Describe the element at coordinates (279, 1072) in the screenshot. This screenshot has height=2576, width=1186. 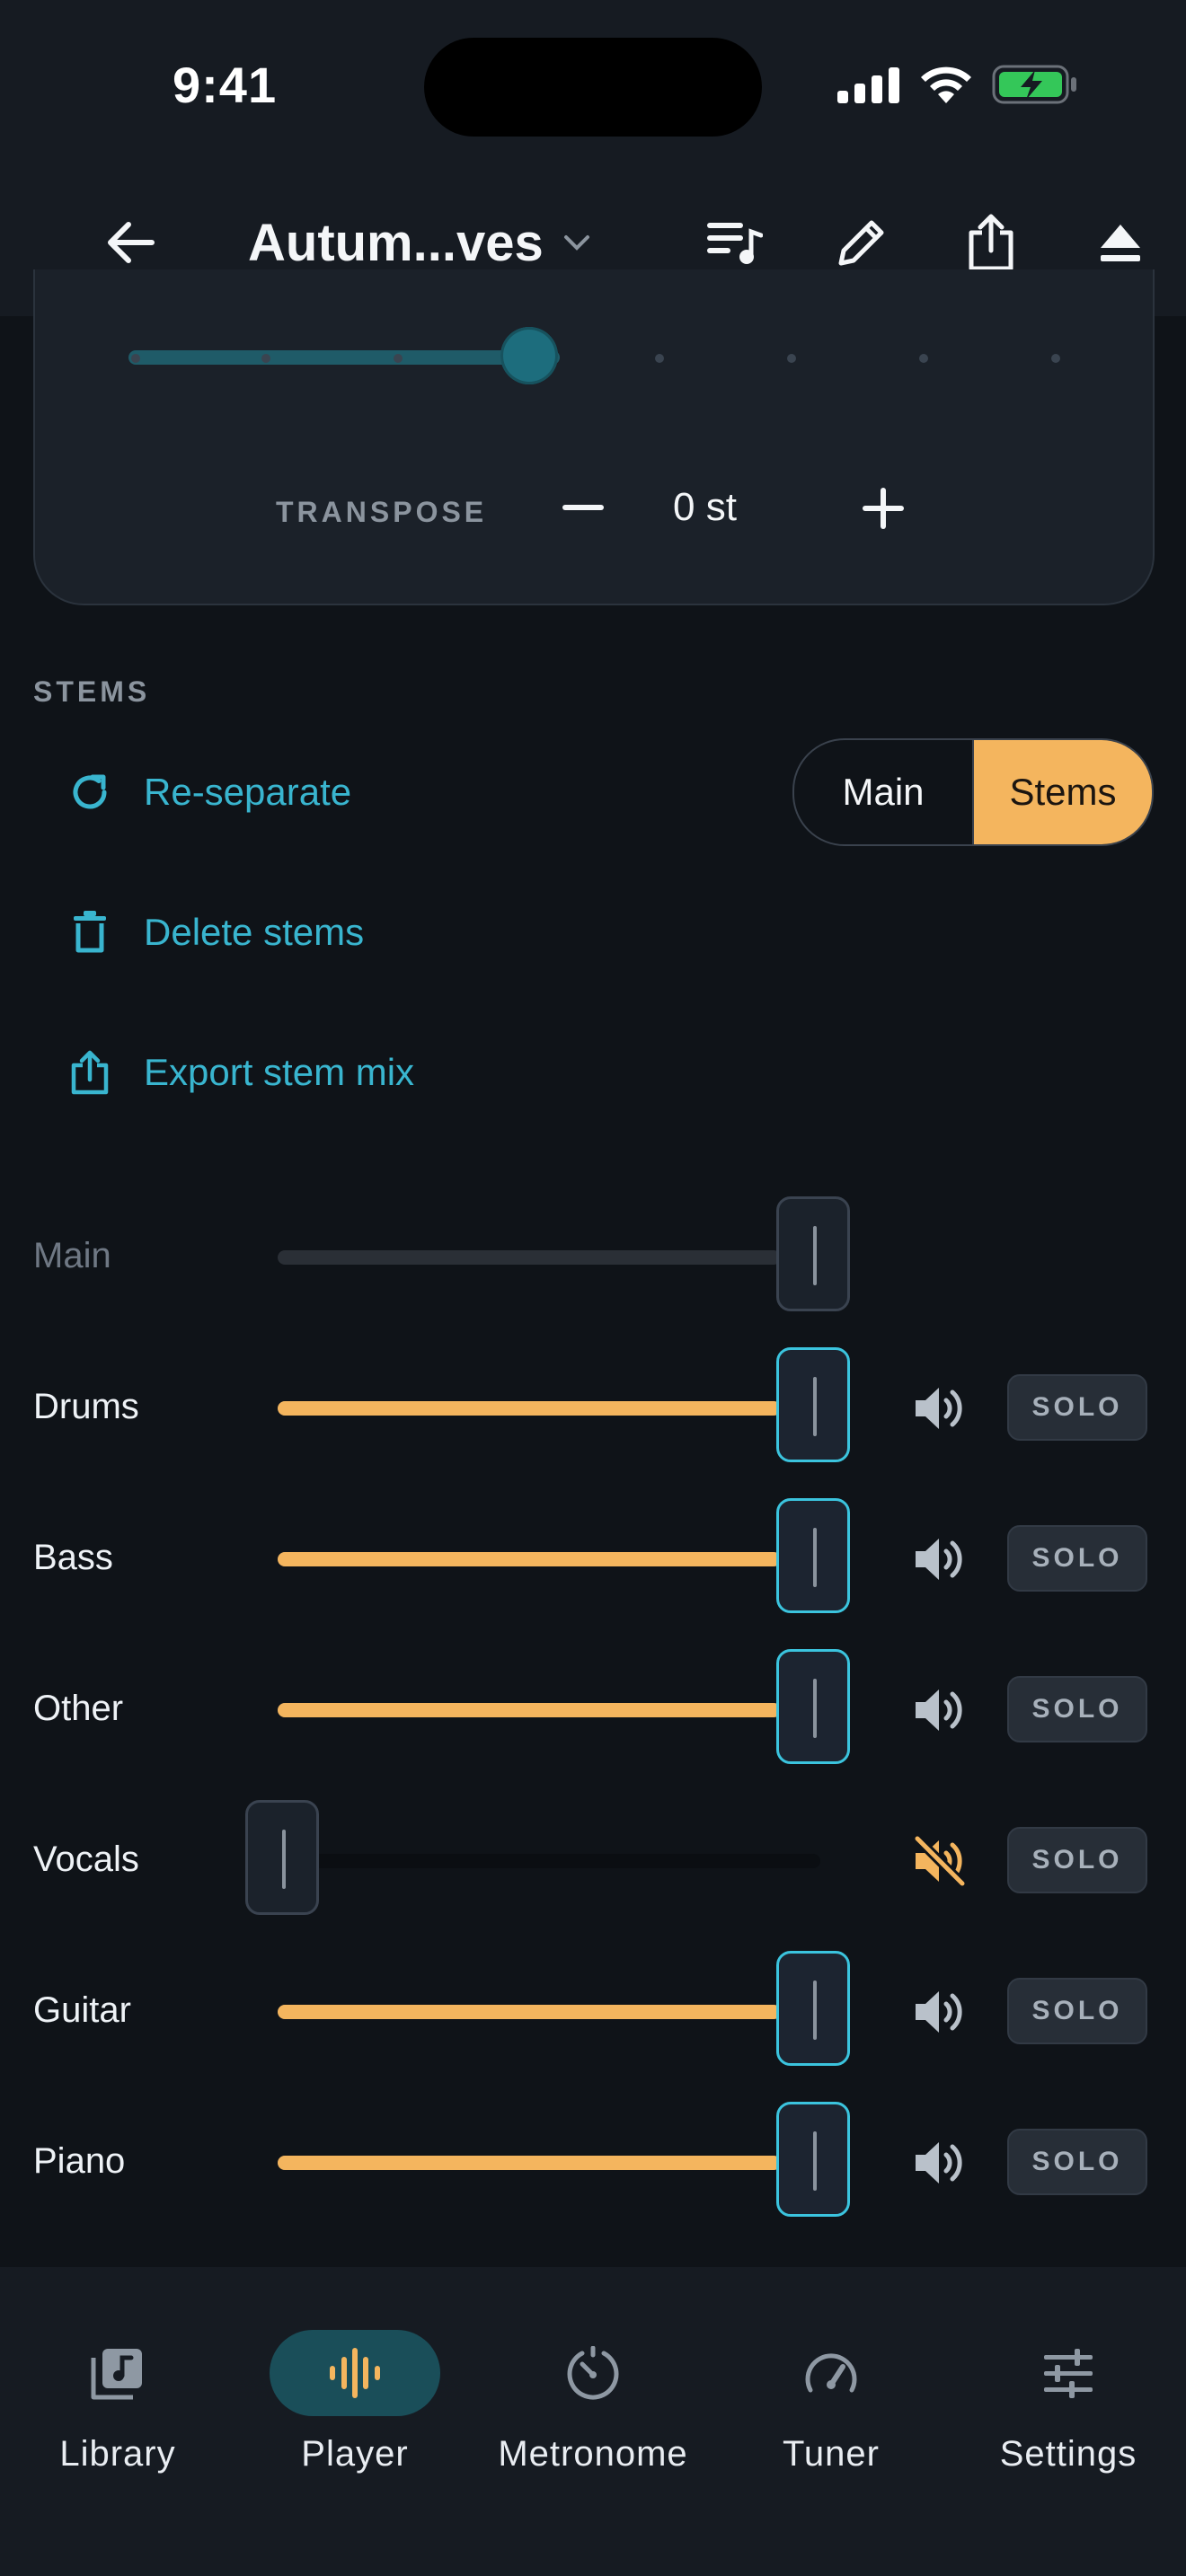
I see `export-stem-mix-label: Export stem mix` at that location.